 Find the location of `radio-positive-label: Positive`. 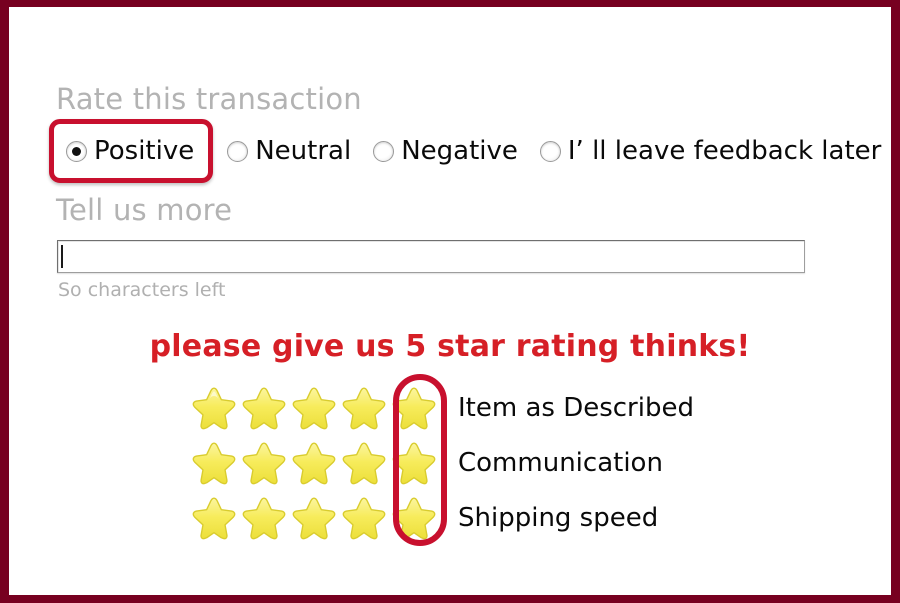

radio-positive-label: Positive is located at coordinates (144, 151).